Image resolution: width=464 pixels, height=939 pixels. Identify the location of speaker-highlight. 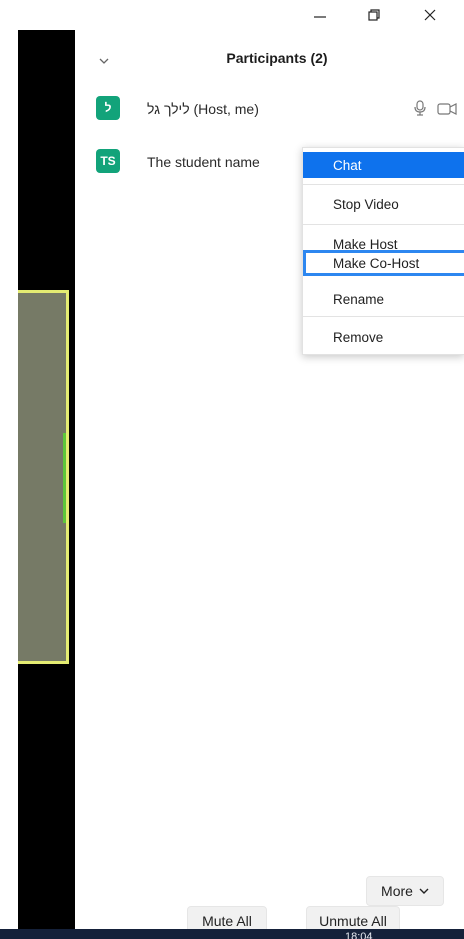
(64, 478).